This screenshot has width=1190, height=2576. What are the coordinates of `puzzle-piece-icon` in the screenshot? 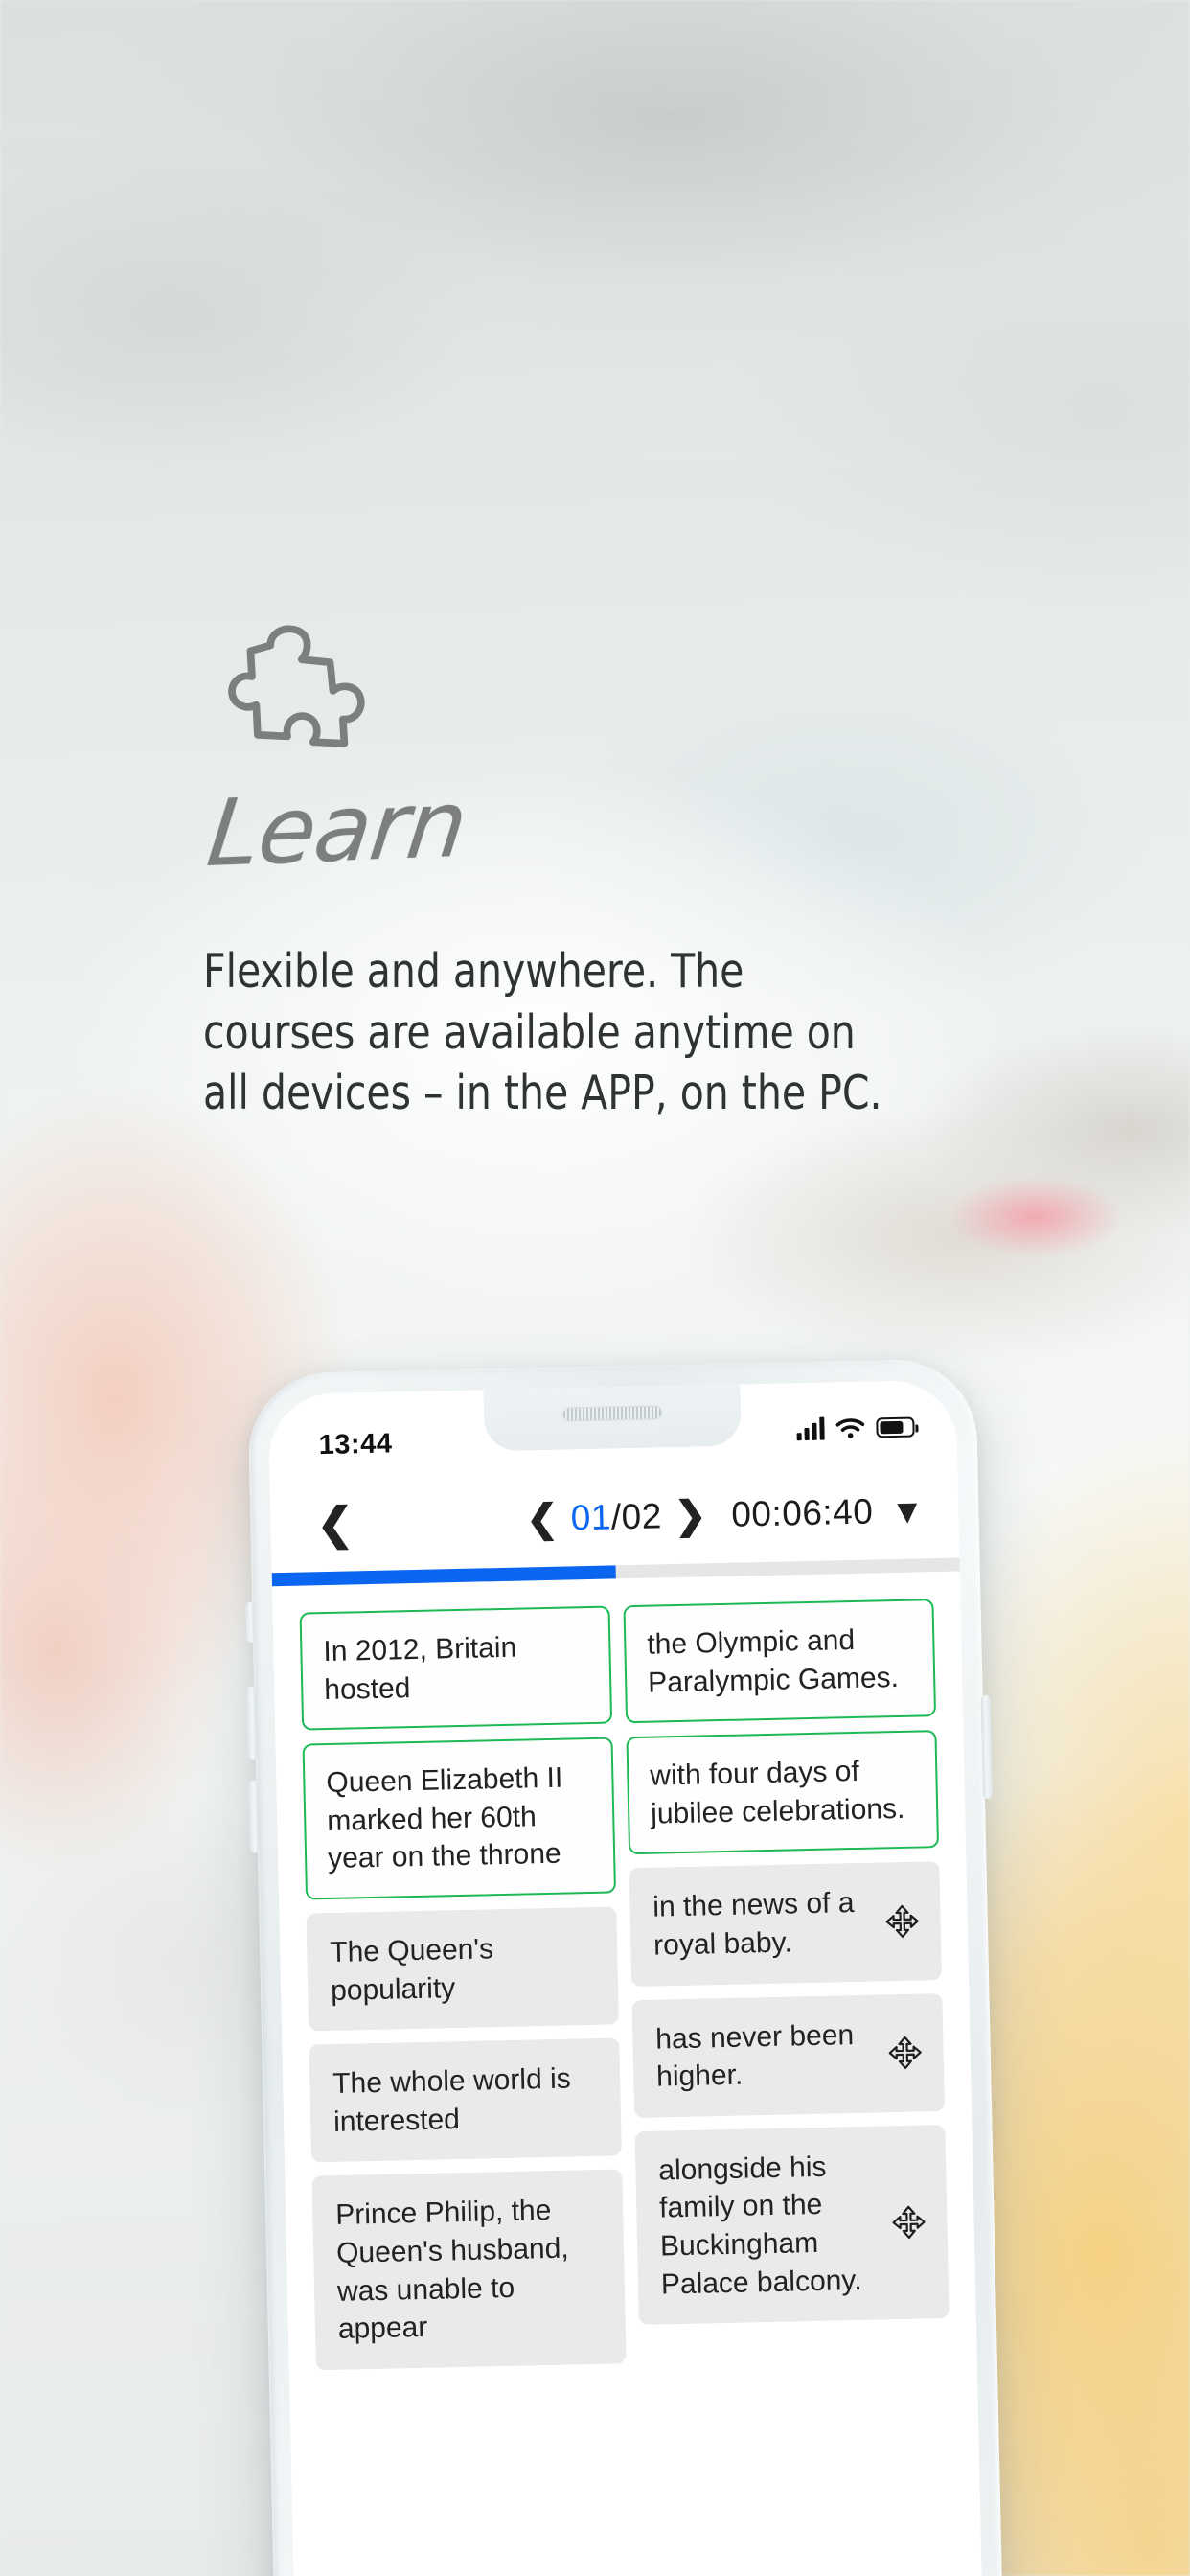 It's located at (296, 686).